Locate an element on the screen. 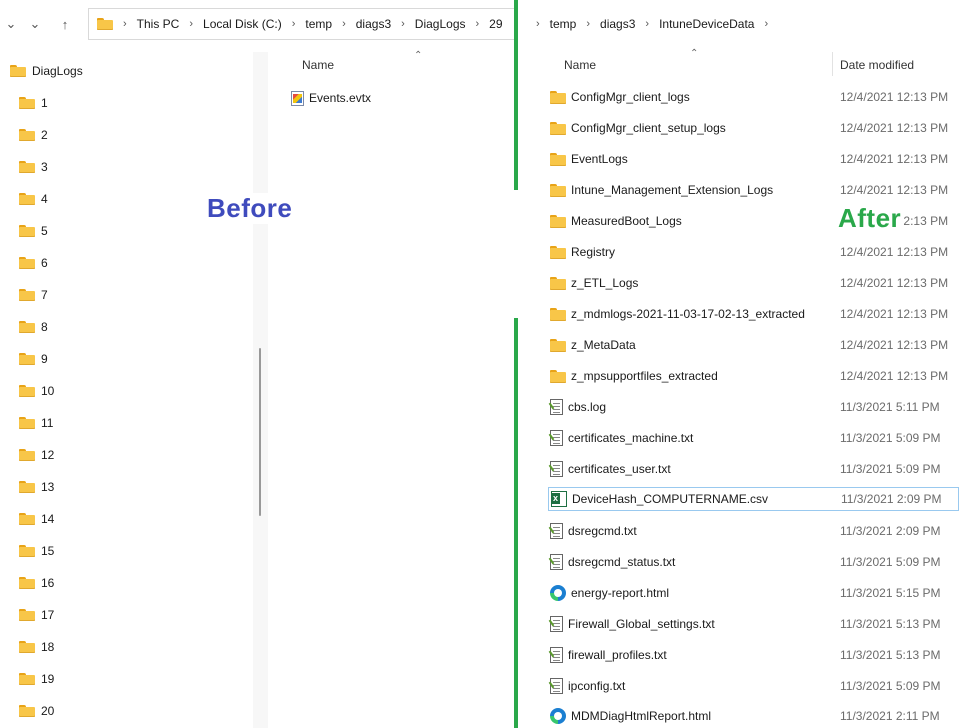  divider is located at coordinates (516, 95).